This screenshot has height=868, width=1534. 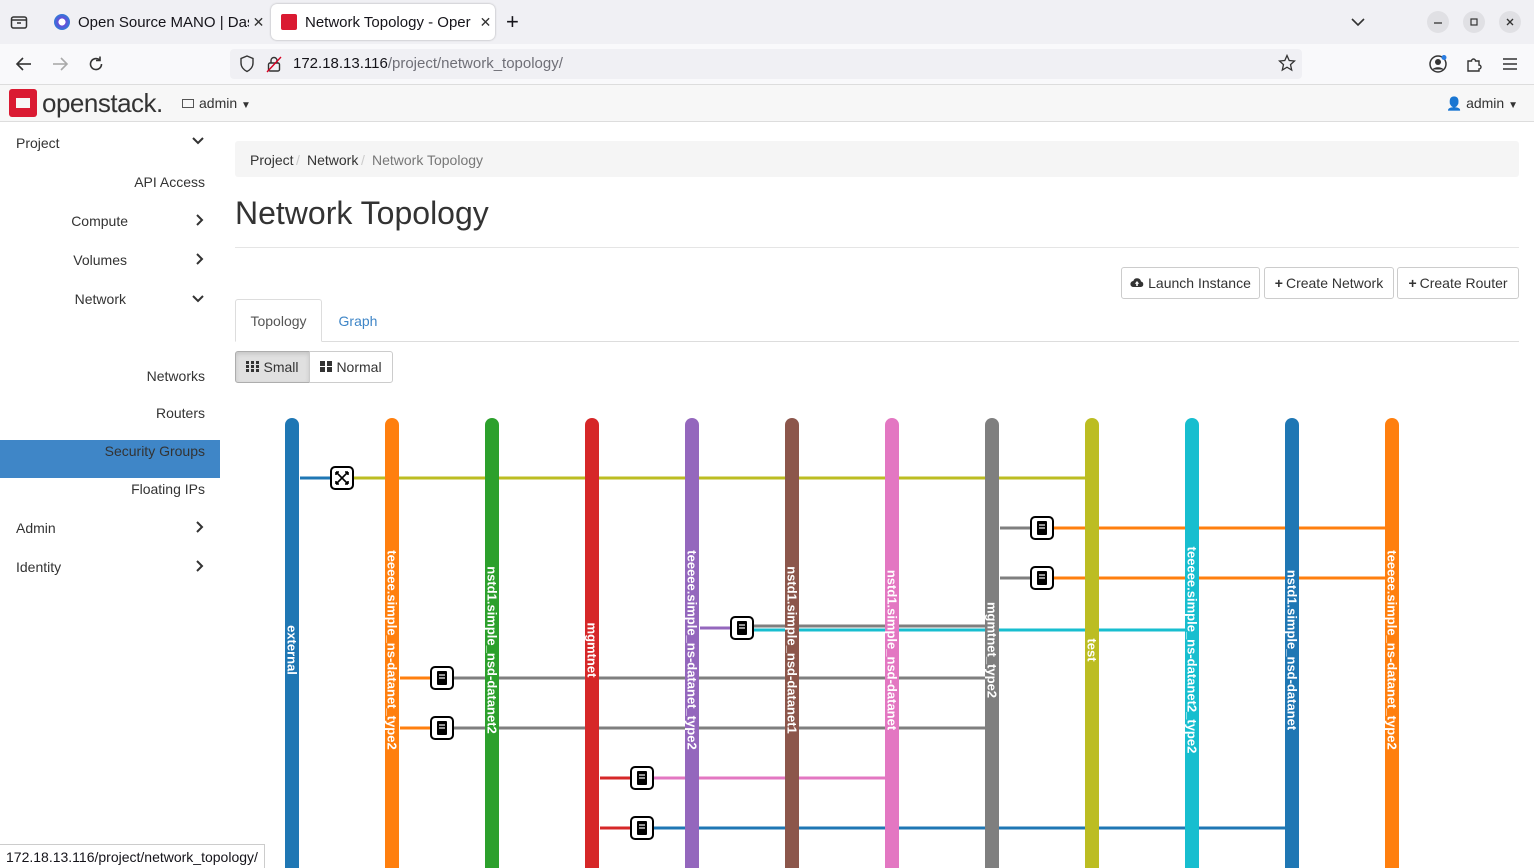 What do you see at coordinates (1482, 103) in the screenshot?
I see `user-menu: 👤 admin ▼` at bounding box center [1482, 103].